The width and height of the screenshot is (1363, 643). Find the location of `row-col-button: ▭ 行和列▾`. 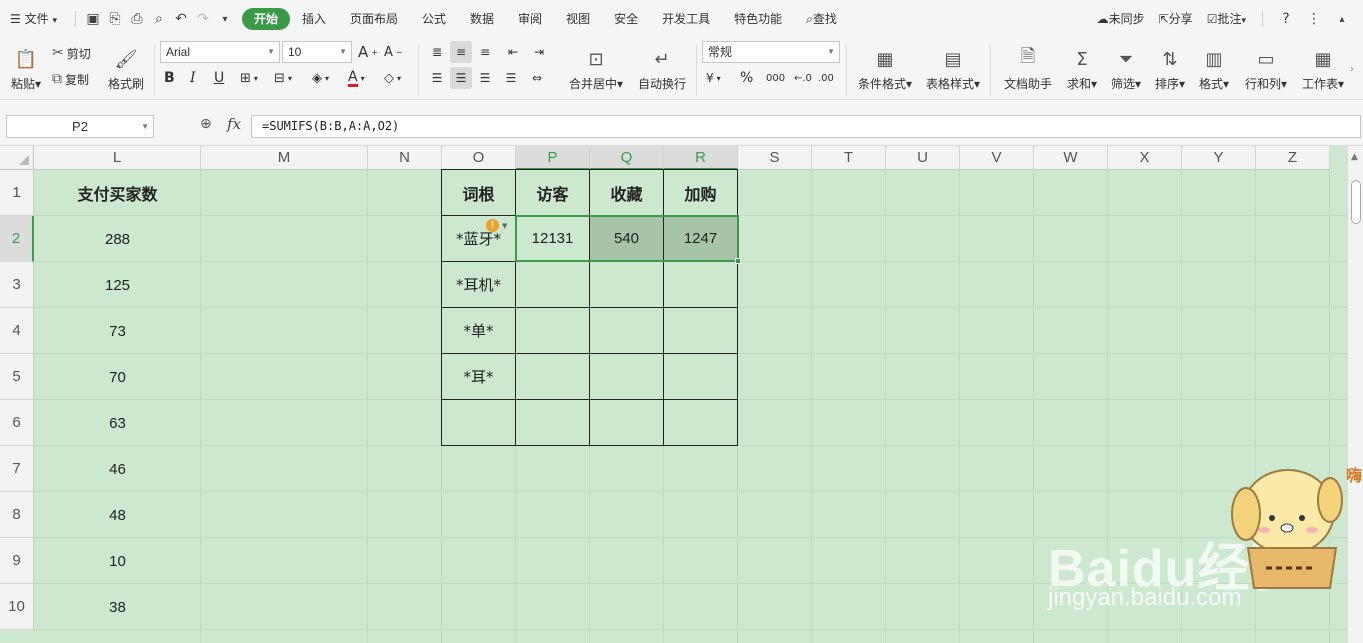

row-col-button: ▭ 行和列▾ is located at coordinates (1266, 69).